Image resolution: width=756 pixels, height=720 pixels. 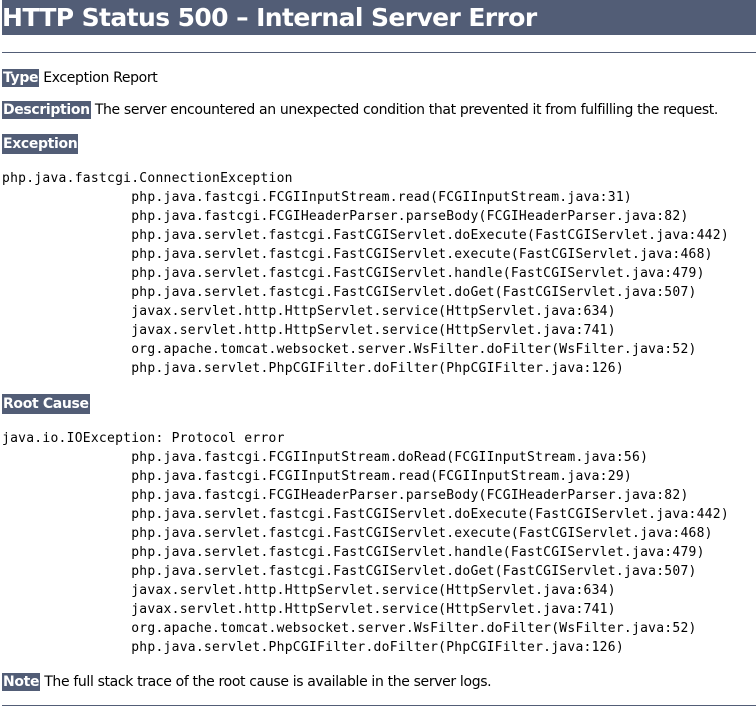 I want to click on root-cause-first-line: java.io.IOException: Protocol error, so click(x=143, y=438).